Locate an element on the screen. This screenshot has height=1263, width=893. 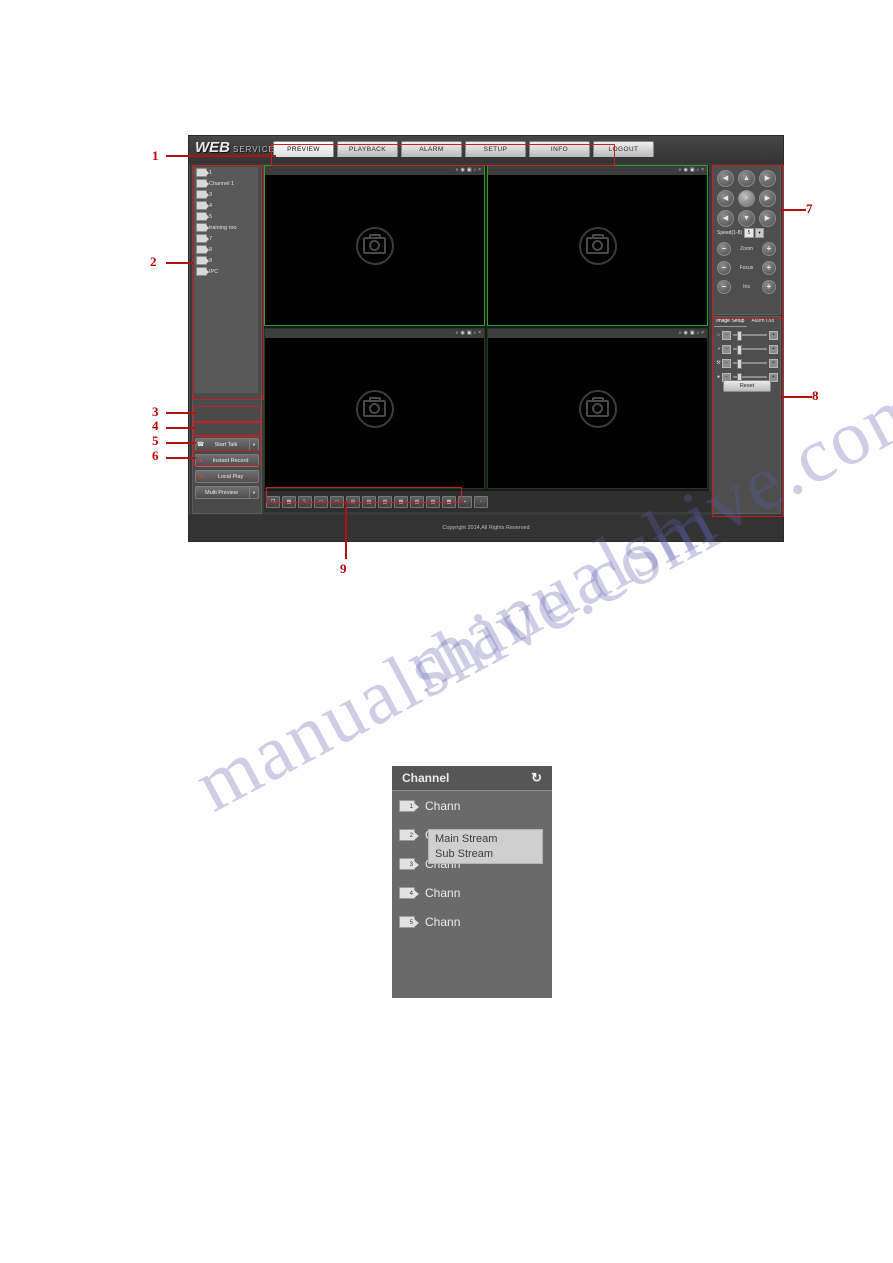
toolbar-split-13-icon: ▧ is located at coordinates (417, 501).